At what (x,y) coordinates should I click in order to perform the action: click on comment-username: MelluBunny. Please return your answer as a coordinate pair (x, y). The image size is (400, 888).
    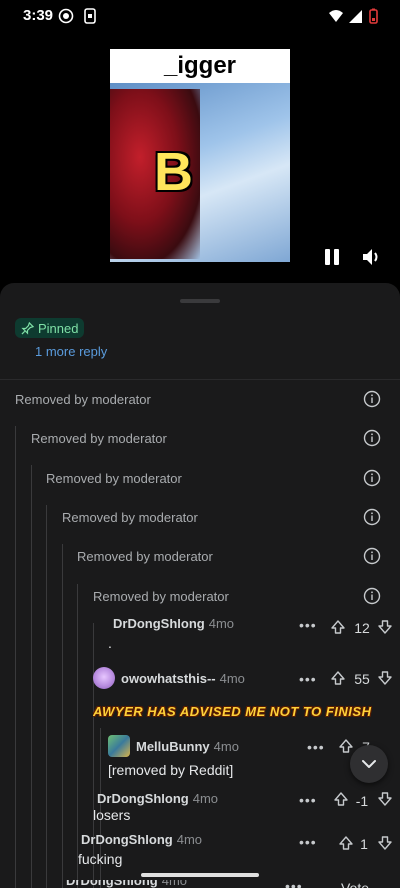
    Looking at the image, I should click on (173, 746).